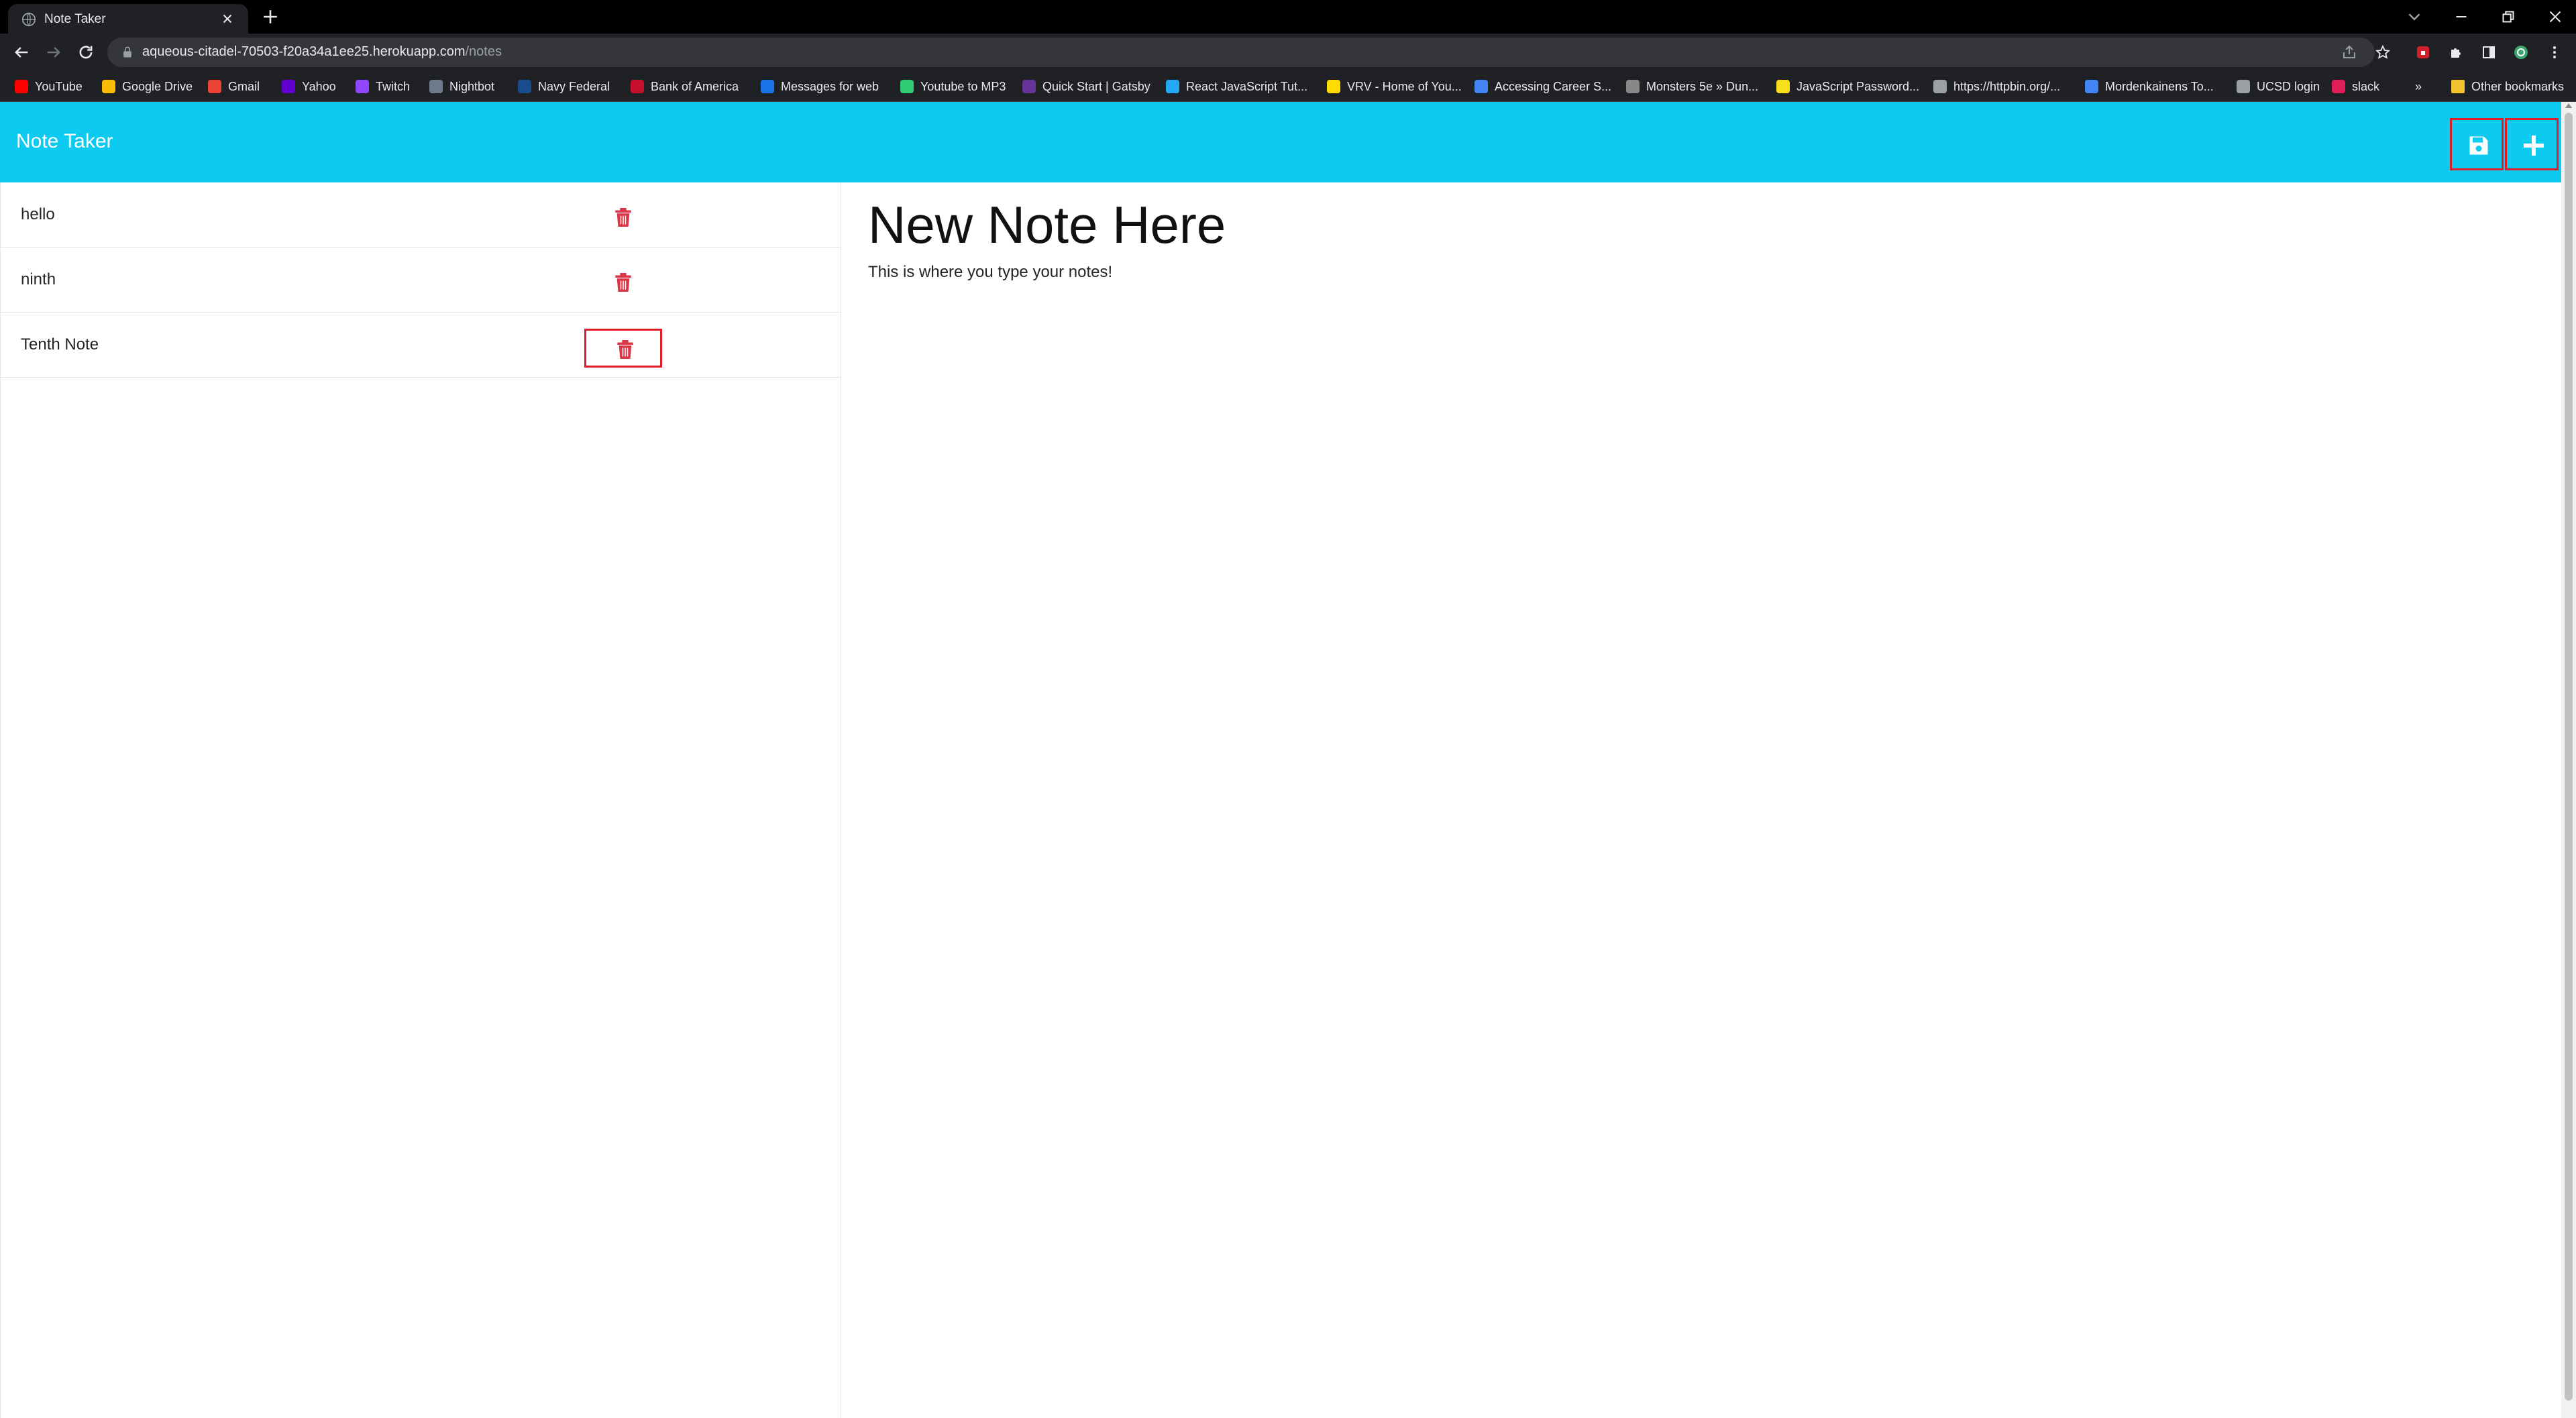 Image resolution: width=2576 pixels, height=1418 pixels. What do you see at coordinates (2457, 52) in the screenshot?
I see `puzzle-icon` at bounding box center [2457, 52].